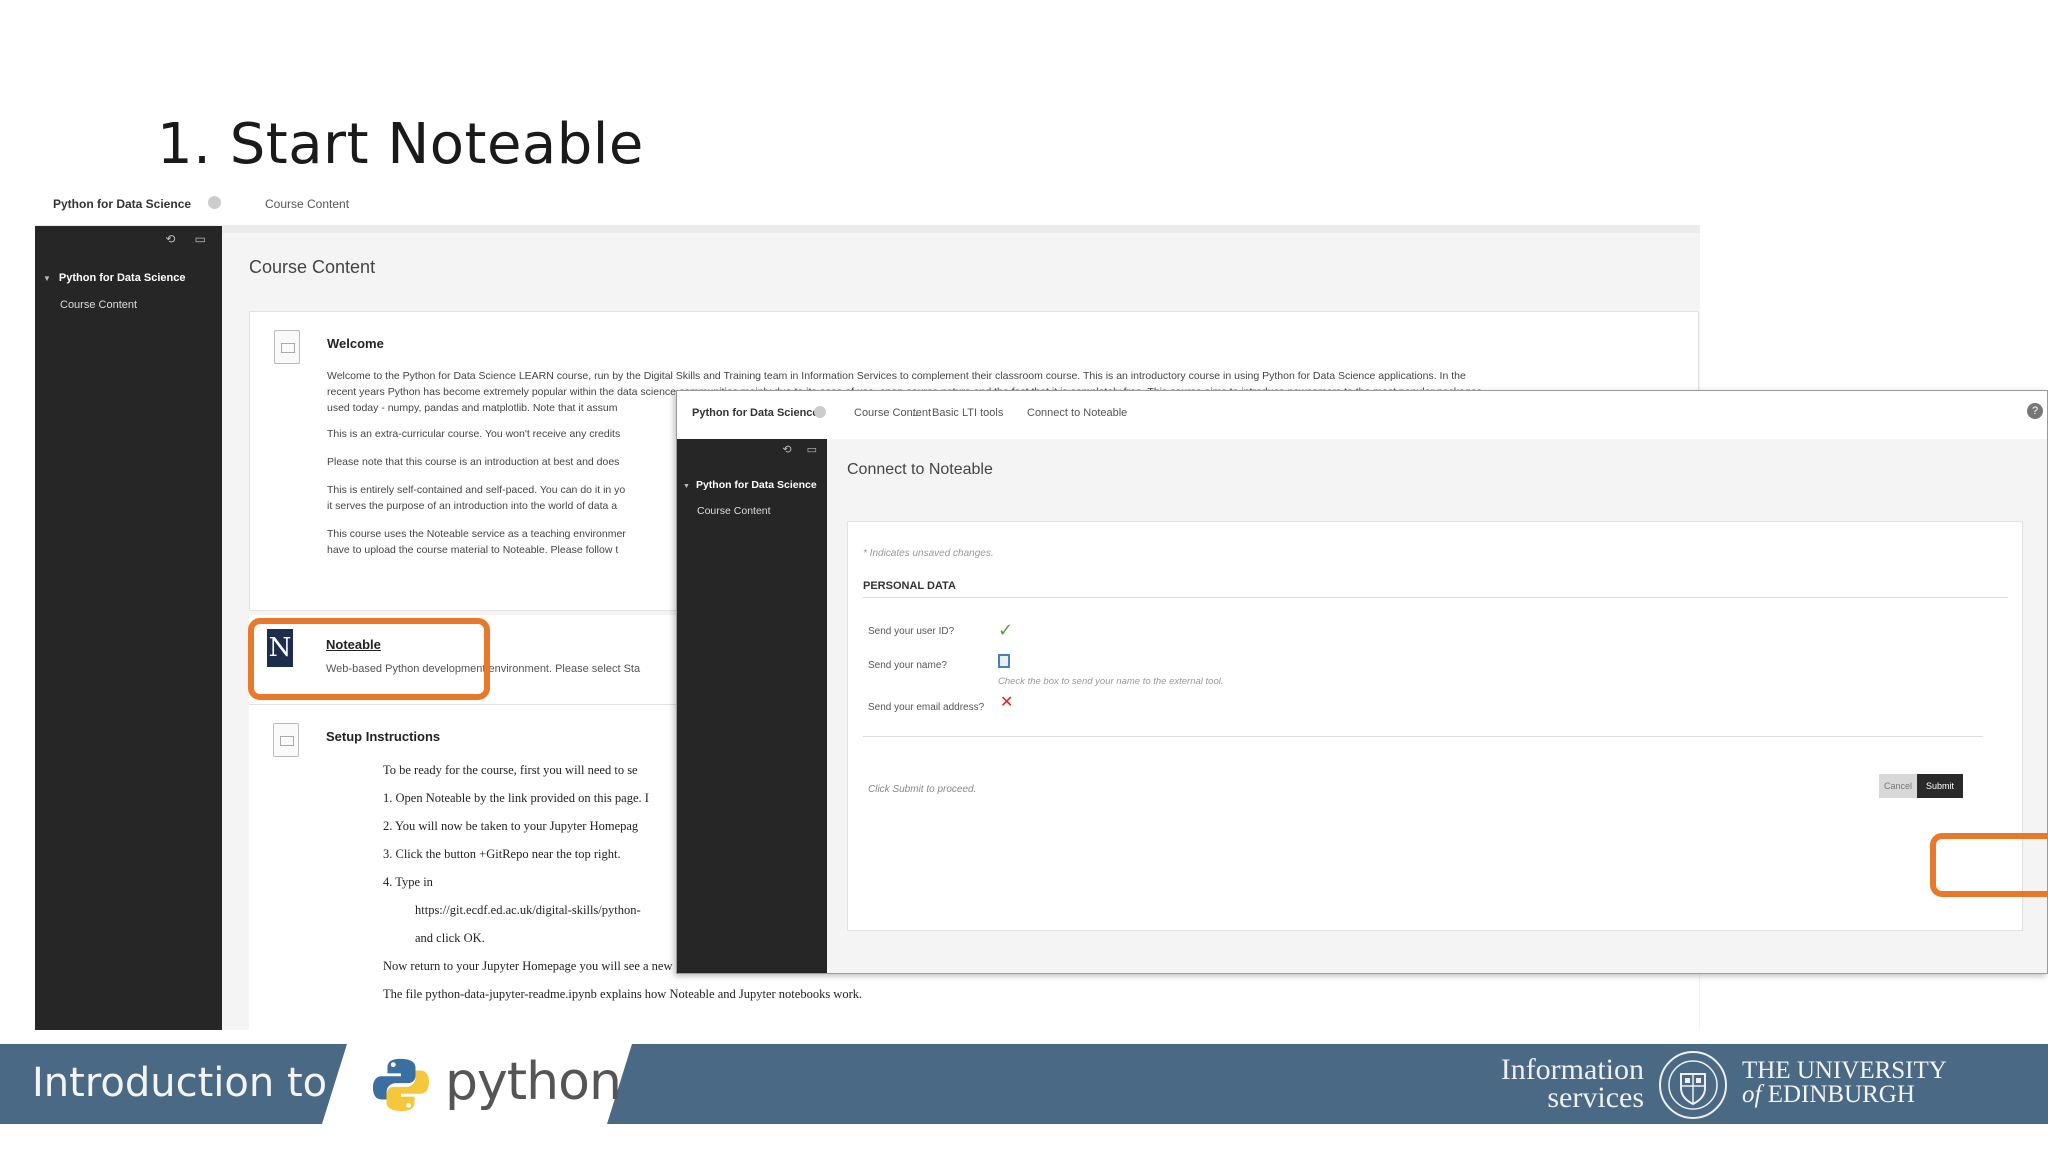 Image resolution: width=2048 pixels, height=1152 pixels. I want to click on setup-title: Setup Instructions, so click(383, 736).